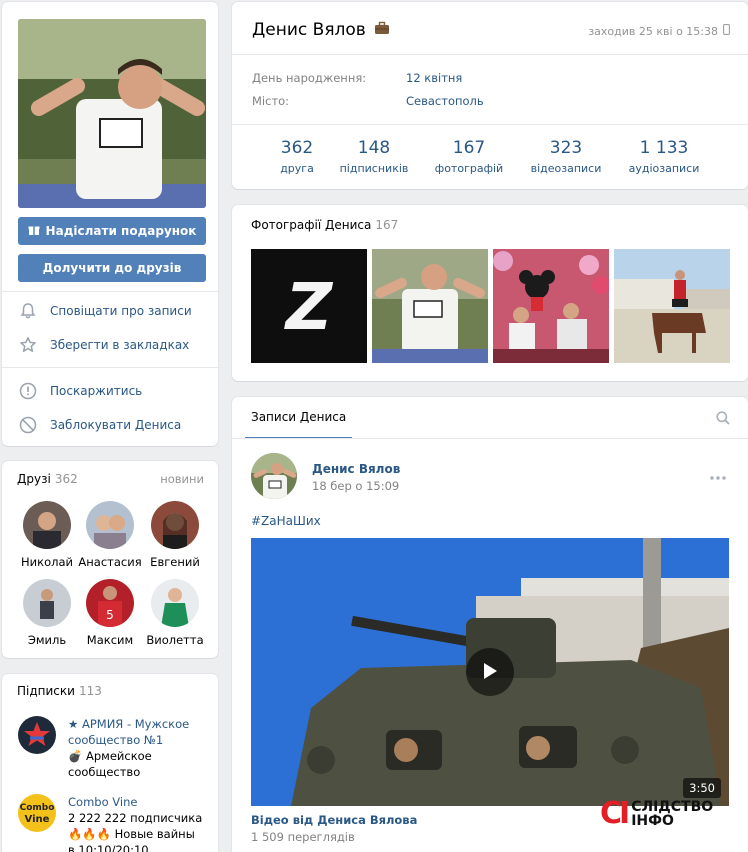 This screenshot has height=852, width=748. What do you see at coordinates (445, 101) in the screenshot?
I see `city-value: Севастополь` at bounding box center [445, 101].